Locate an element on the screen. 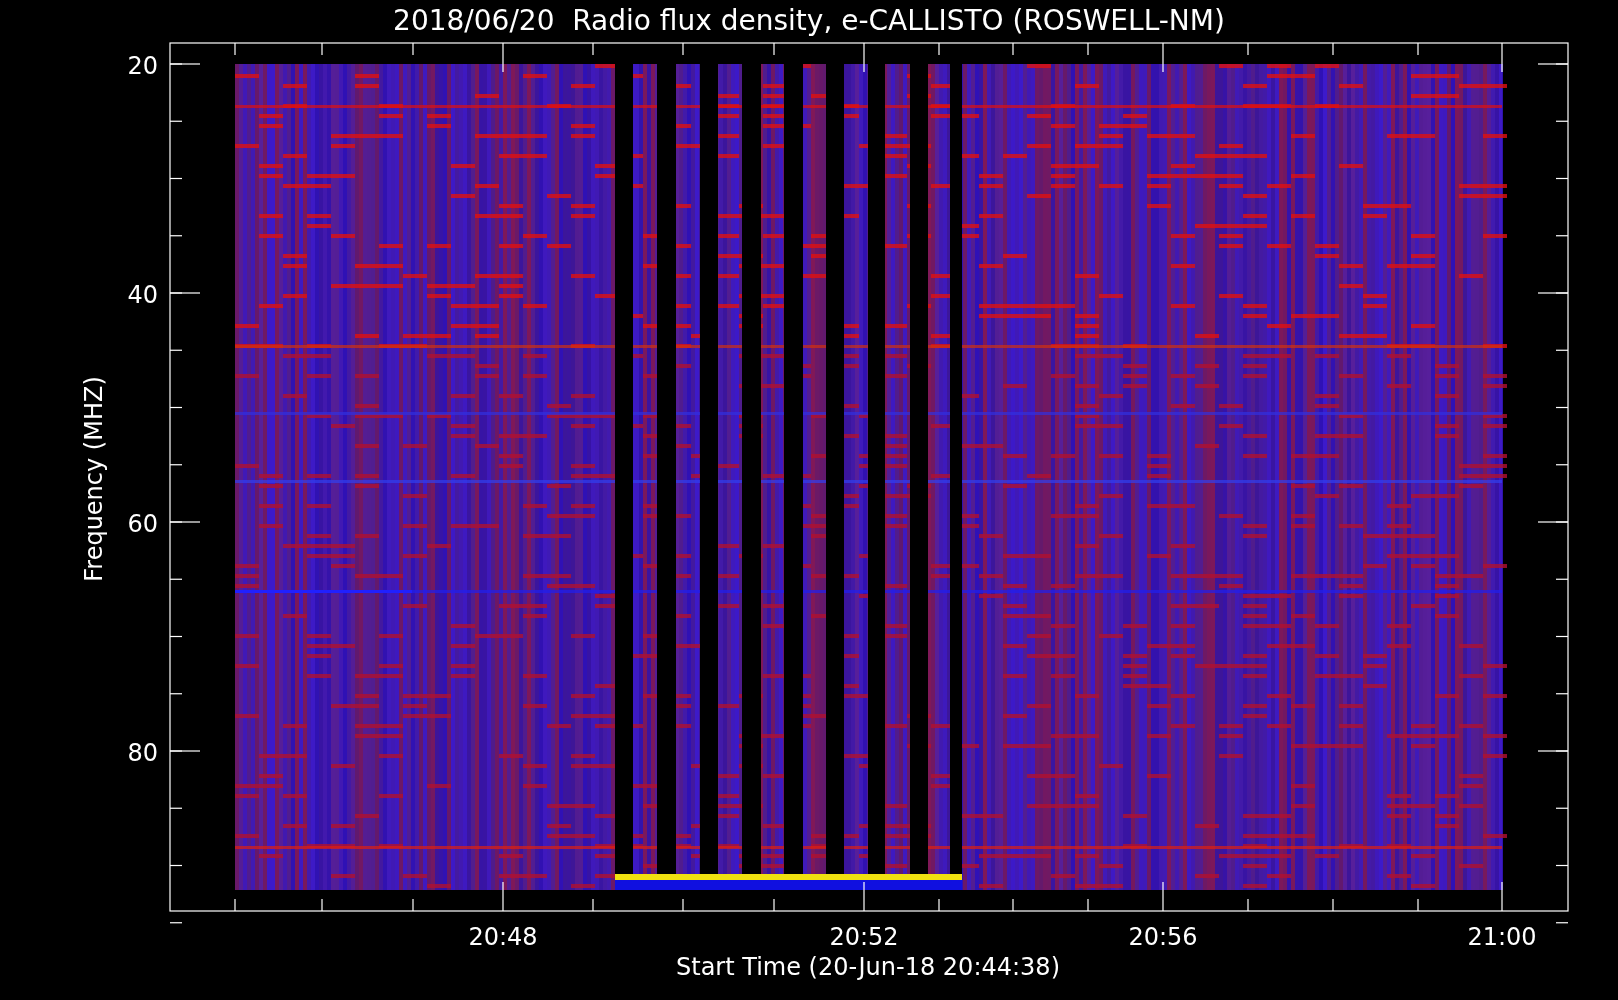 The height and width of the screenshot is (1000, 1618). y-axis-label: Frequency (MHZ) is located at coordinates (94, 479).